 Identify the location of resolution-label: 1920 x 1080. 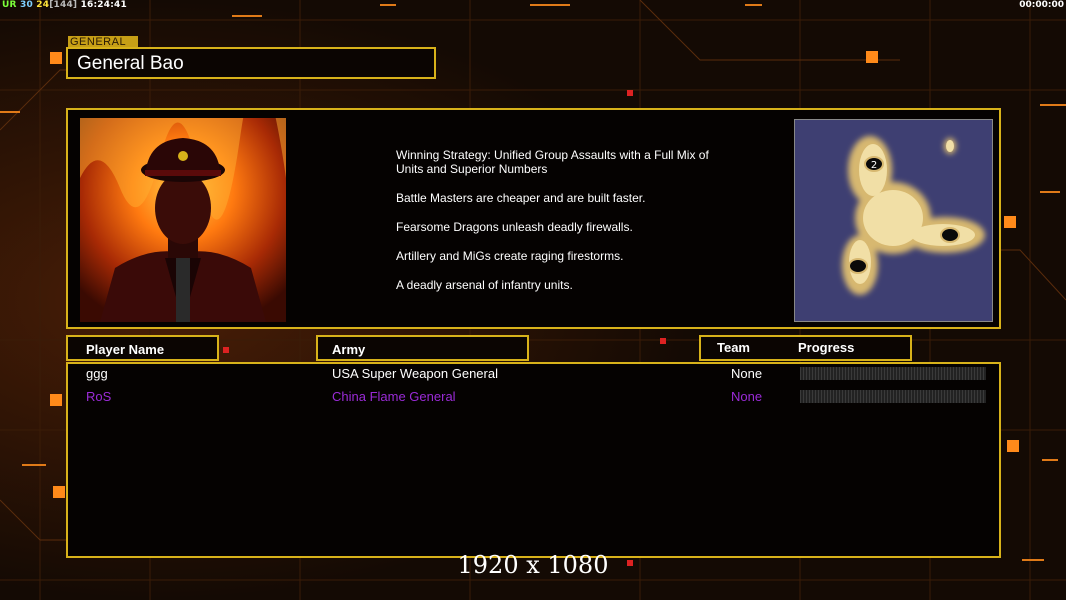
(533, 565).